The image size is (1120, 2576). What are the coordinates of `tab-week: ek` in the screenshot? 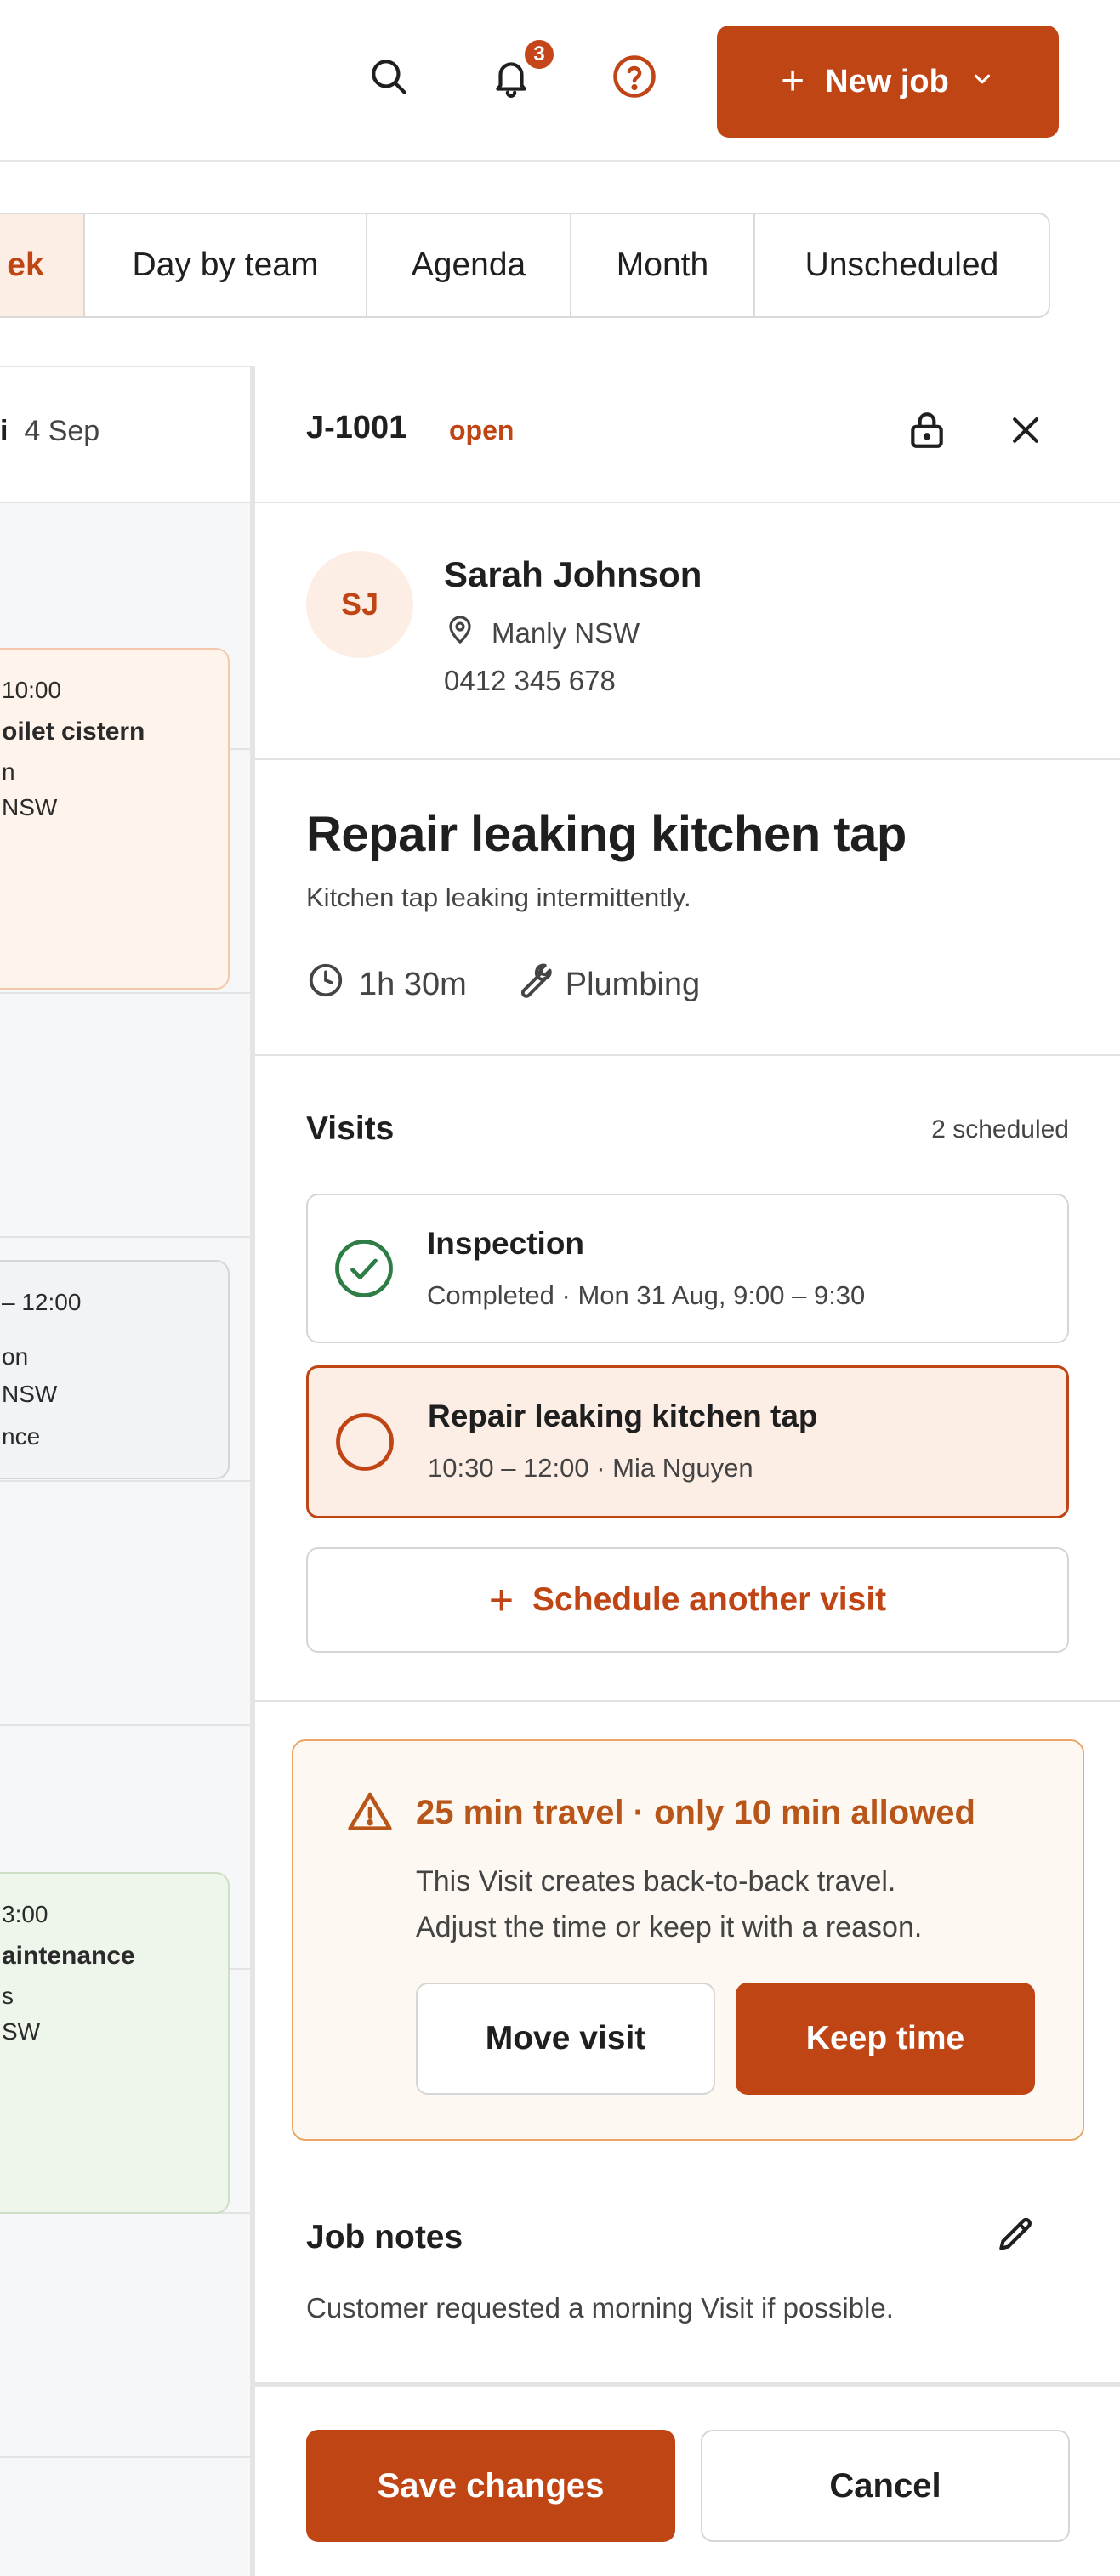 It's located at (42, 265).